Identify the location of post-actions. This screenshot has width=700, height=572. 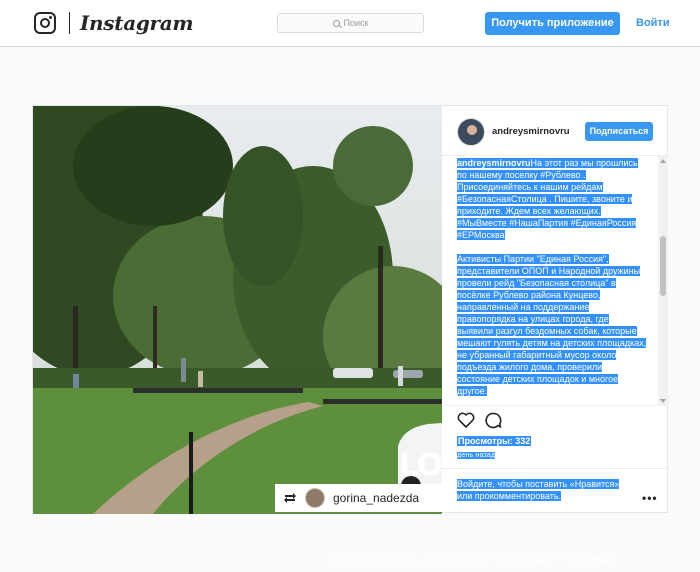
(487, 422).